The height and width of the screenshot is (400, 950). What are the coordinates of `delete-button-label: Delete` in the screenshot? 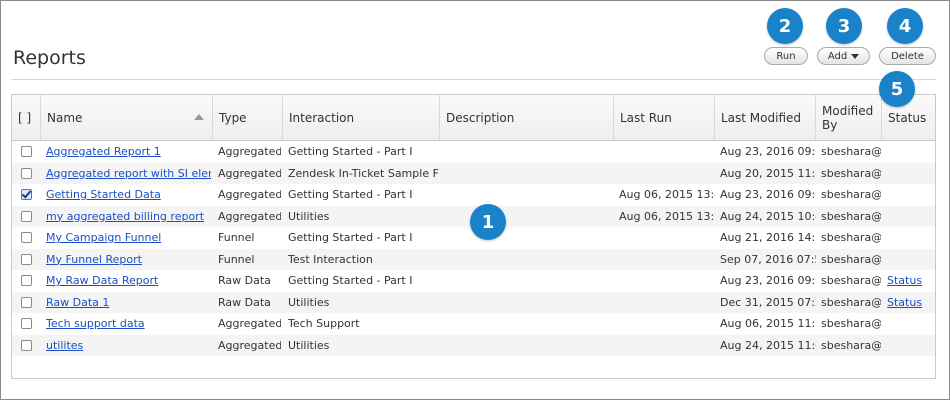 It's located at (907, 56).